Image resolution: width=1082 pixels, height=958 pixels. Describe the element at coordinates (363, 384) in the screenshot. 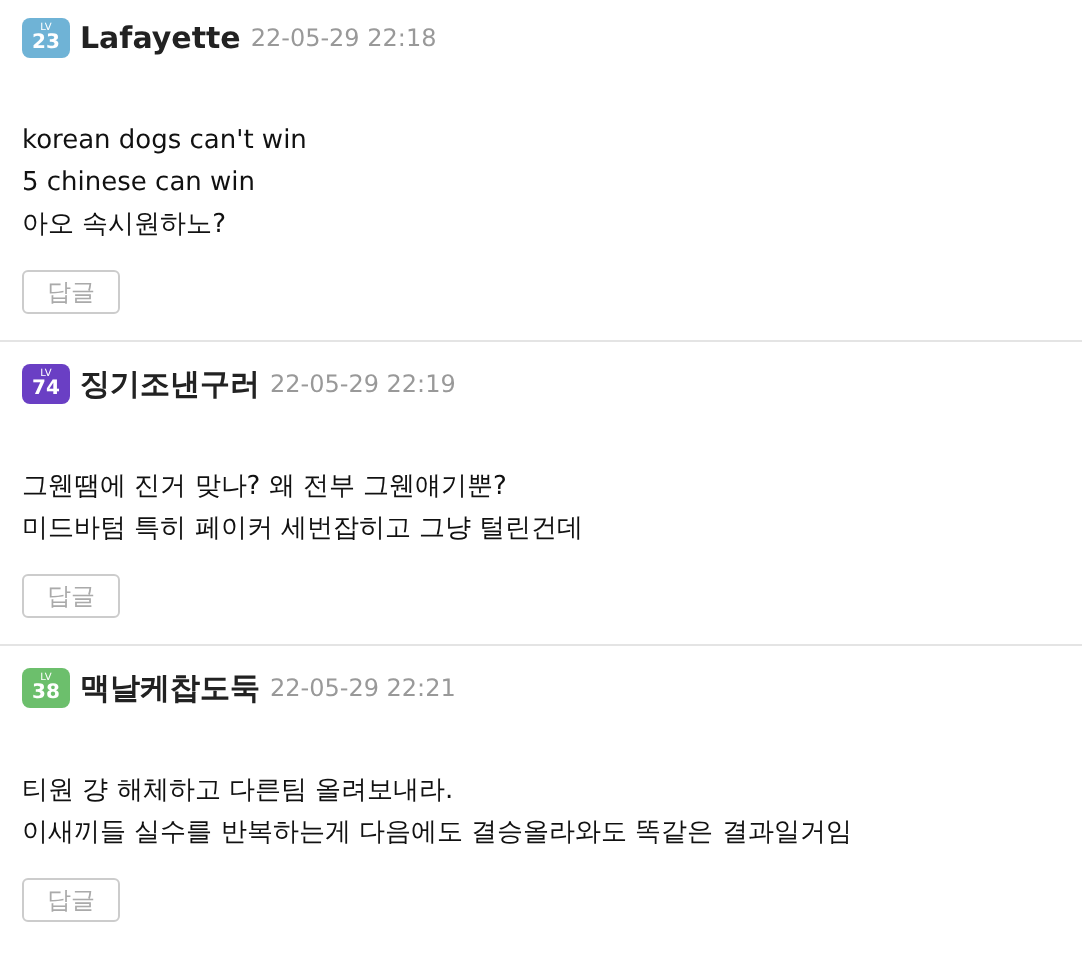

I see `timestamp: 22-05-29 22:19` at that location.